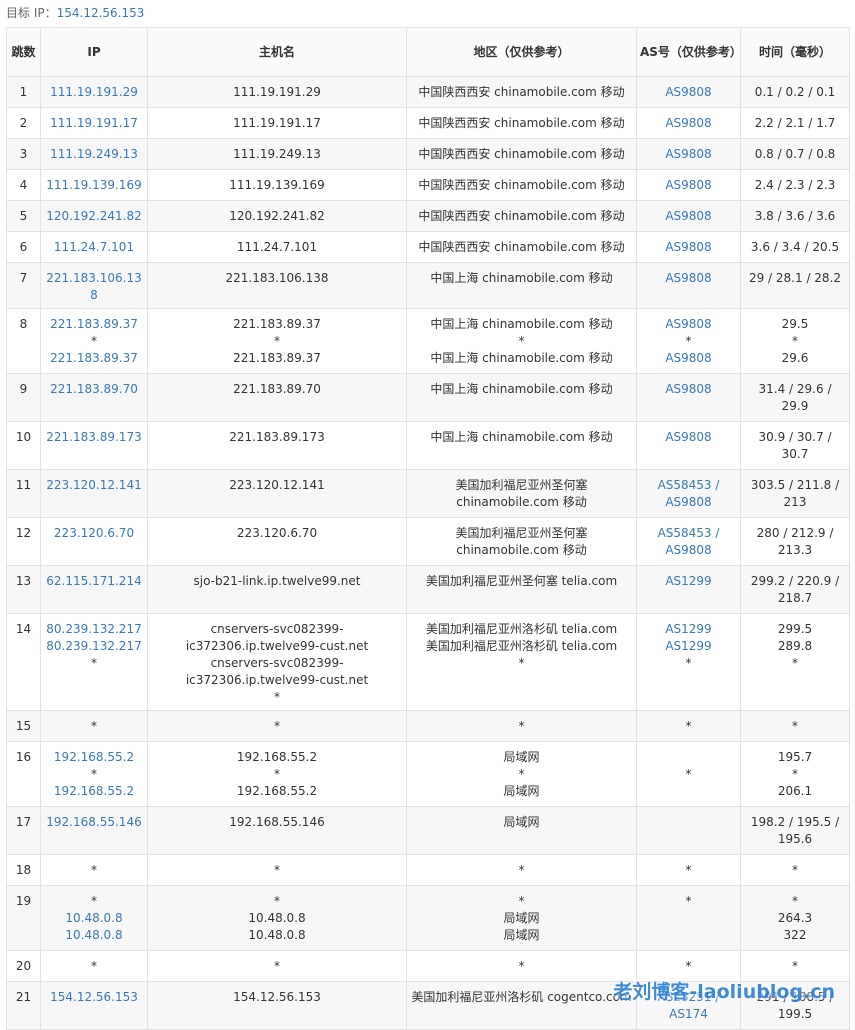 Image resolution: width=855 pixels, height=1030 pixels. Describe the element at coordinates (277, 485) in the screenshot. I see `hostname-text: 223.120.12.141` at that location.